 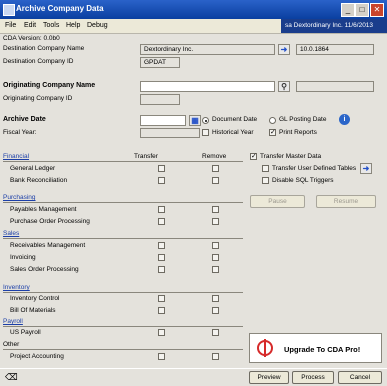 What do you see at coordinates (195, 120) in the screenshot?
I see `calendar-icon: ▦` at bounding box center [195, 120].